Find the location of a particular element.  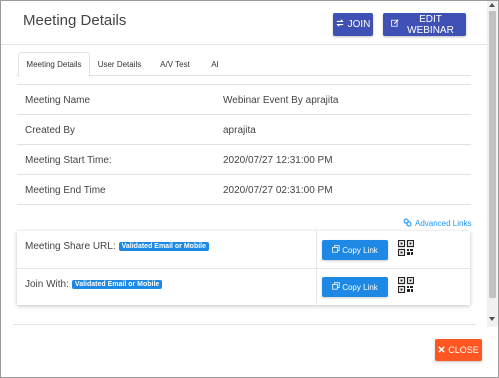

edit-webinar-button: EDIT WEBINAR is located at coordinates (424, 24).